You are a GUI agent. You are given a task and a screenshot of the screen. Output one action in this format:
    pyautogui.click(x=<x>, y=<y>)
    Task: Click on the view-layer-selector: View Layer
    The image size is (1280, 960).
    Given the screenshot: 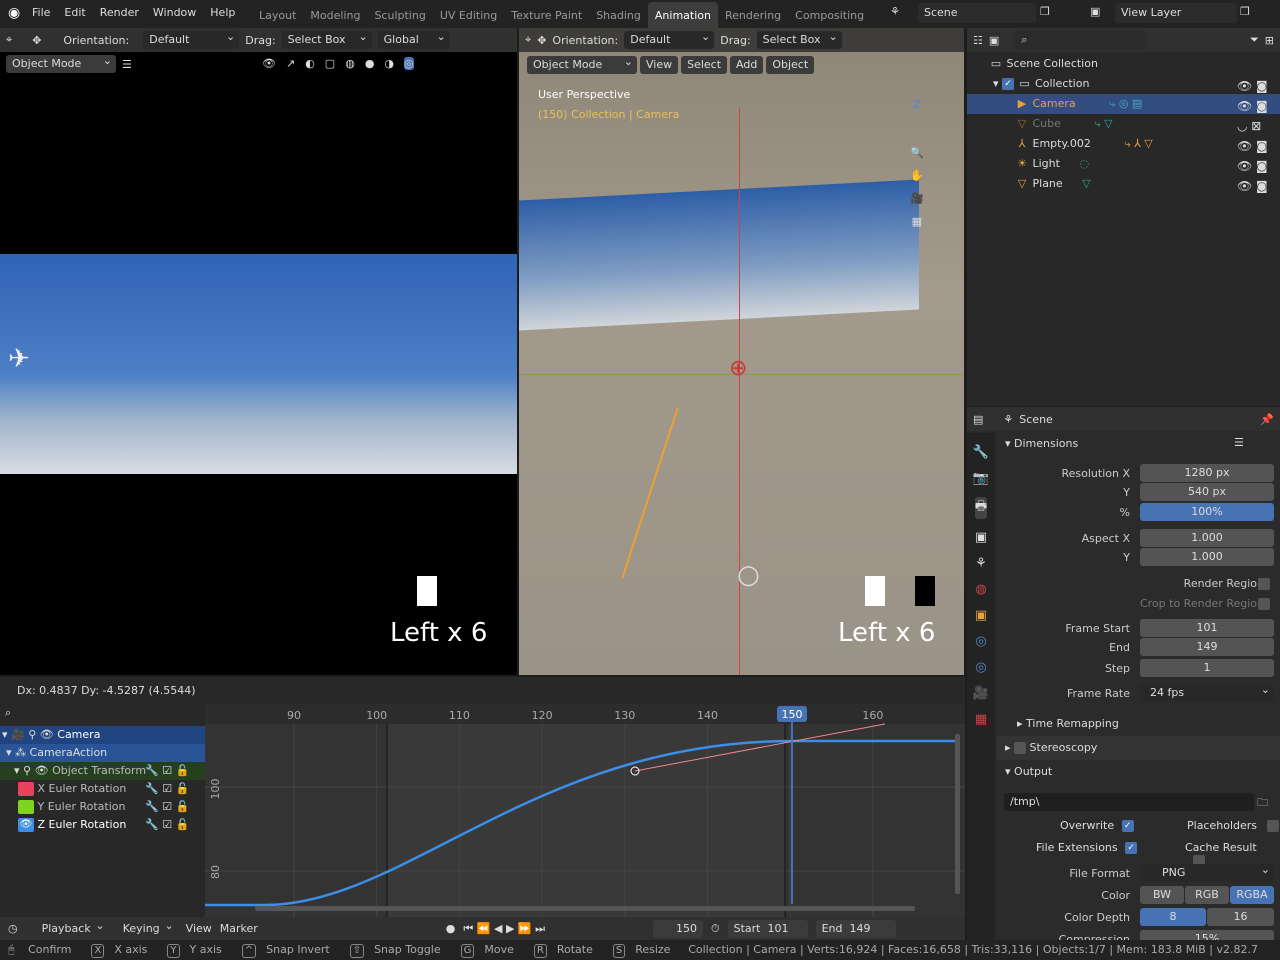 What is the action you would take?
    pyautogui.click(x=1176, y=13)
    